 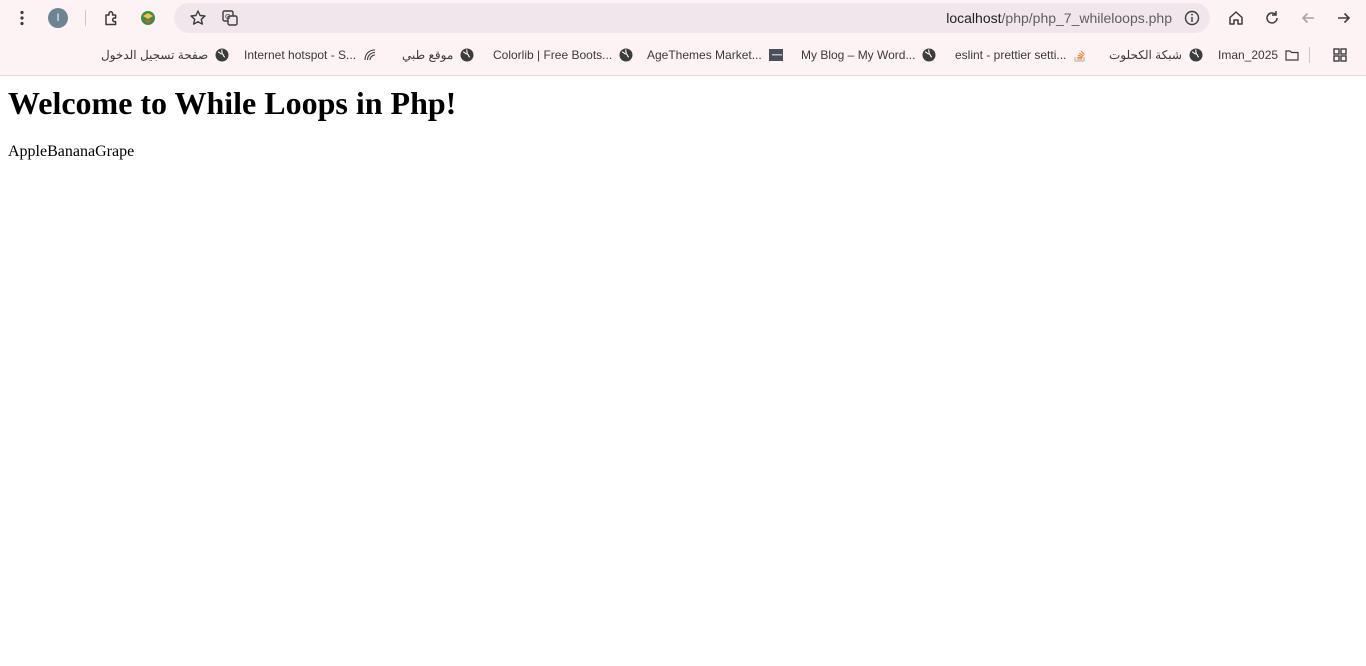 I want to click on url-text: localhost/php/php_7_whileloops.php, so click(x=1059, y=18).